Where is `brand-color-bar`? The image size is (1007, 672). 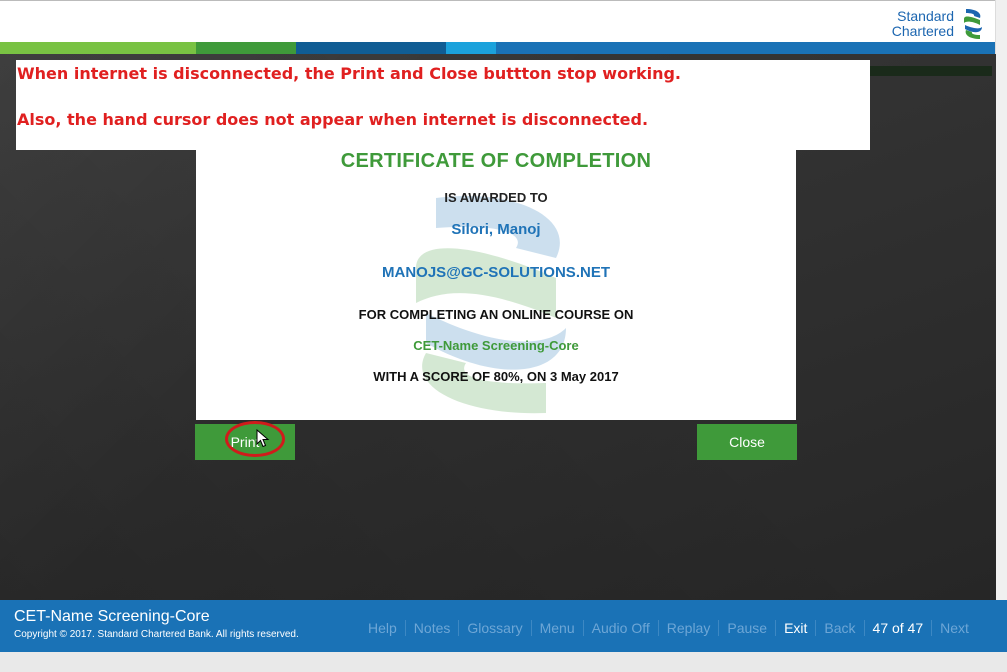
brand-color-bar is located at coordinates (498, 48).